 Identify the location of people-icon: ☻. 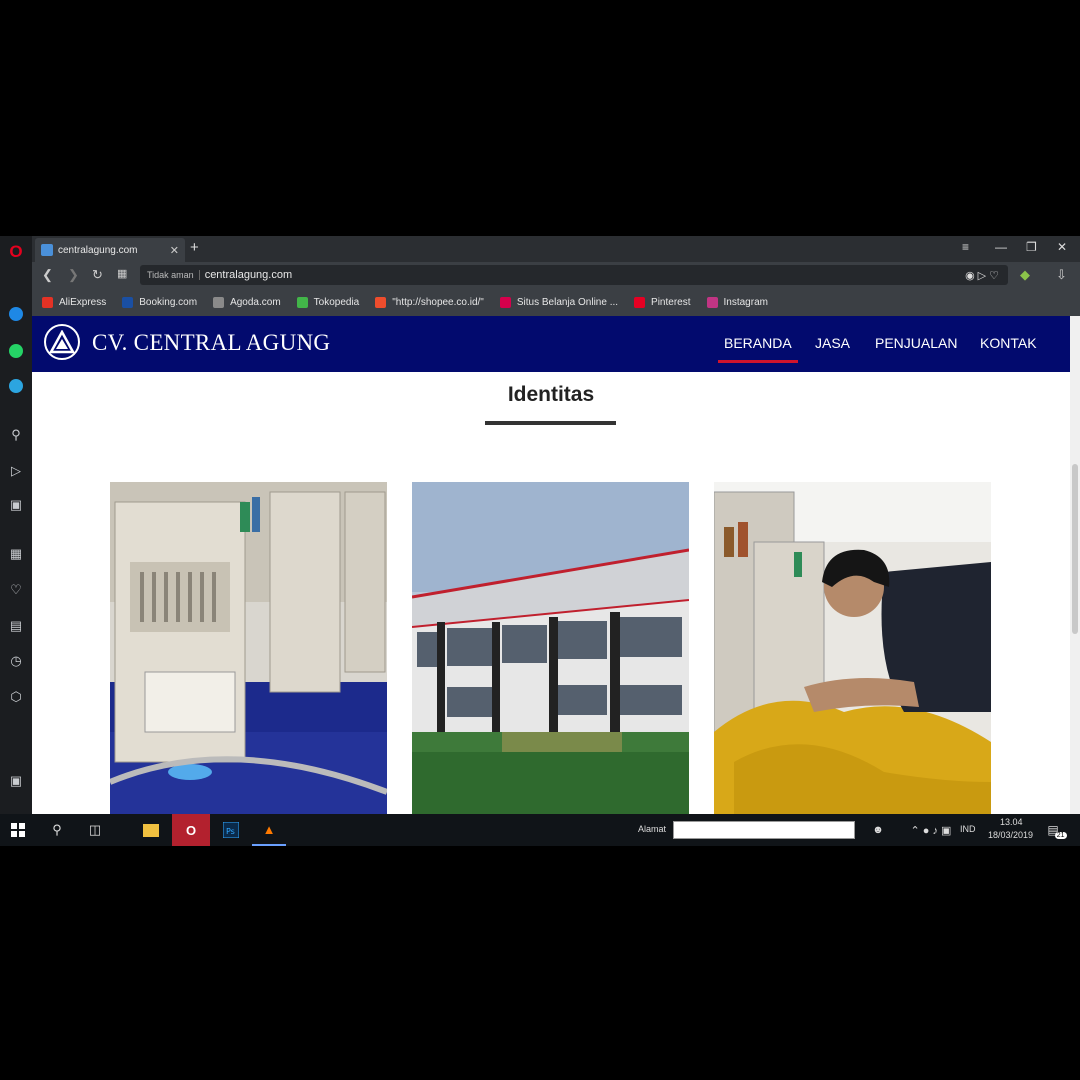
(878, 830).